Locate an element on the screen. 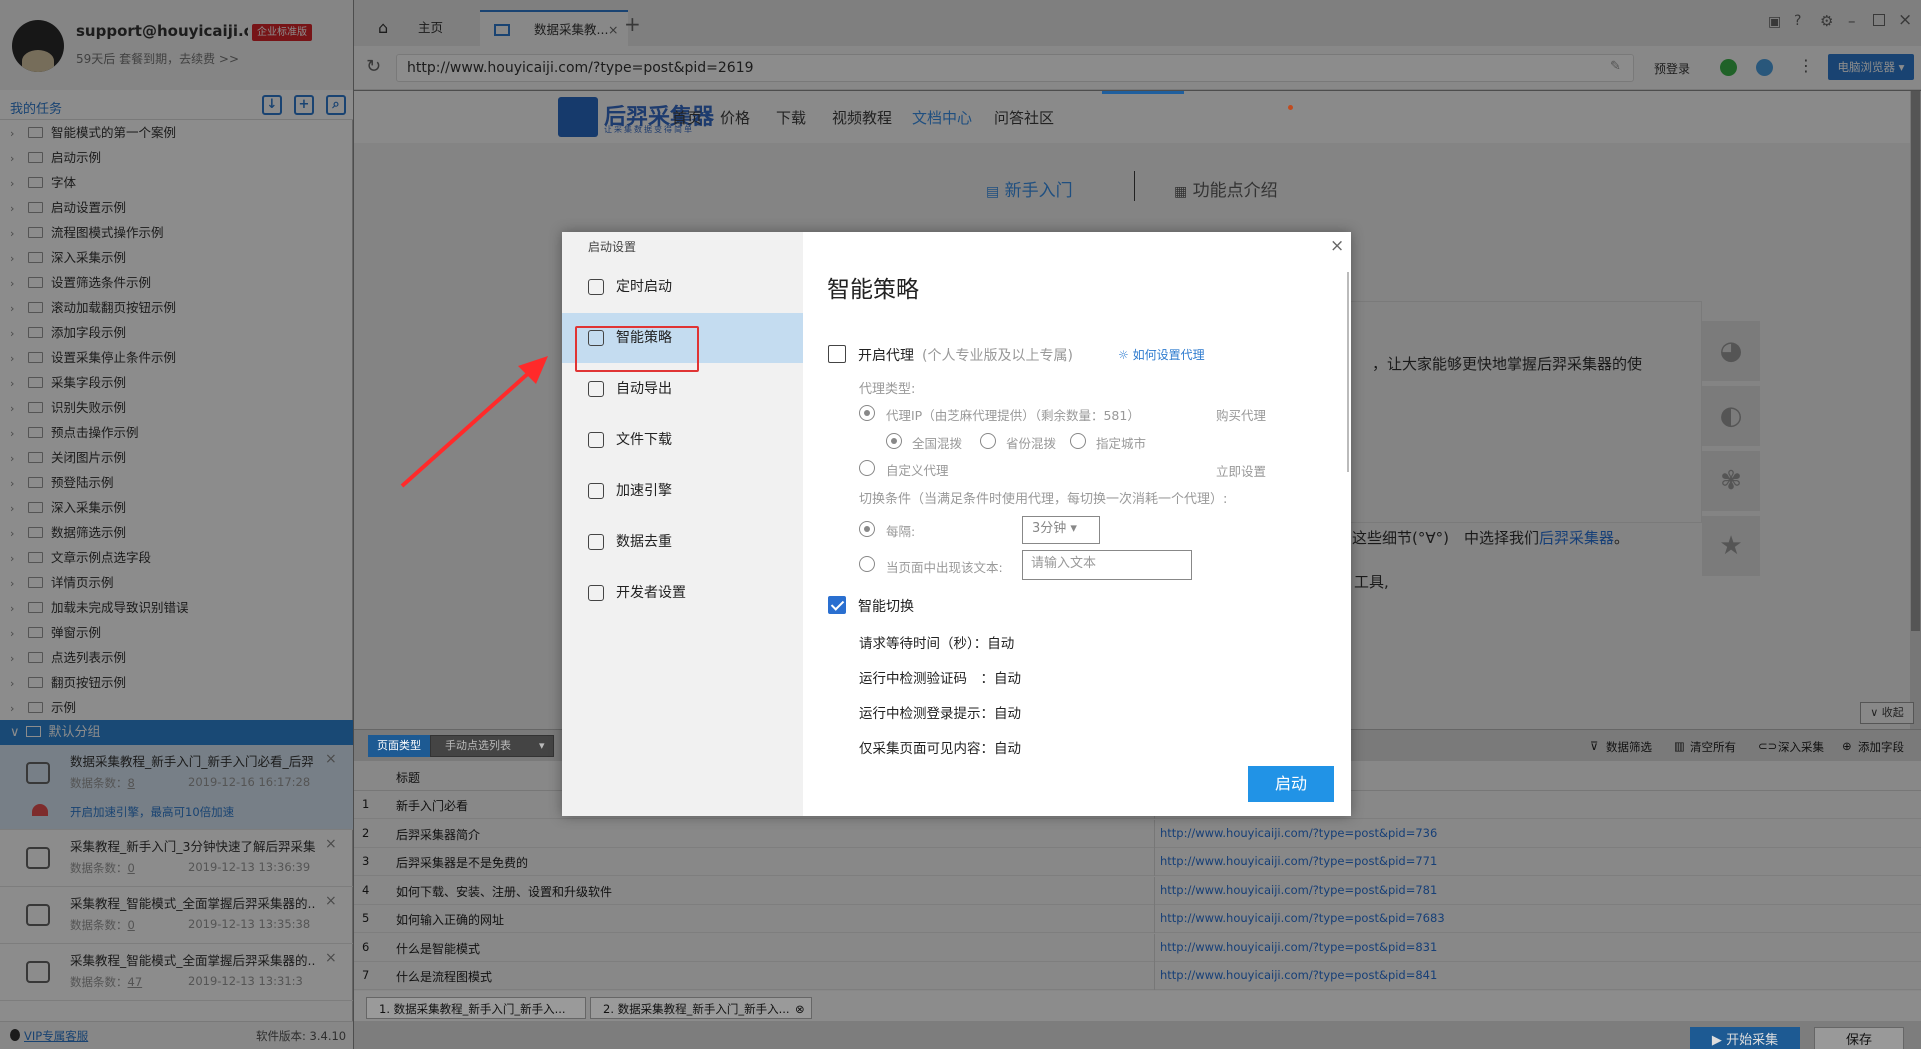 Image resolution: width=1921 pixels, height=1049 pixels. province-radio is located at coordinates (988, 441).